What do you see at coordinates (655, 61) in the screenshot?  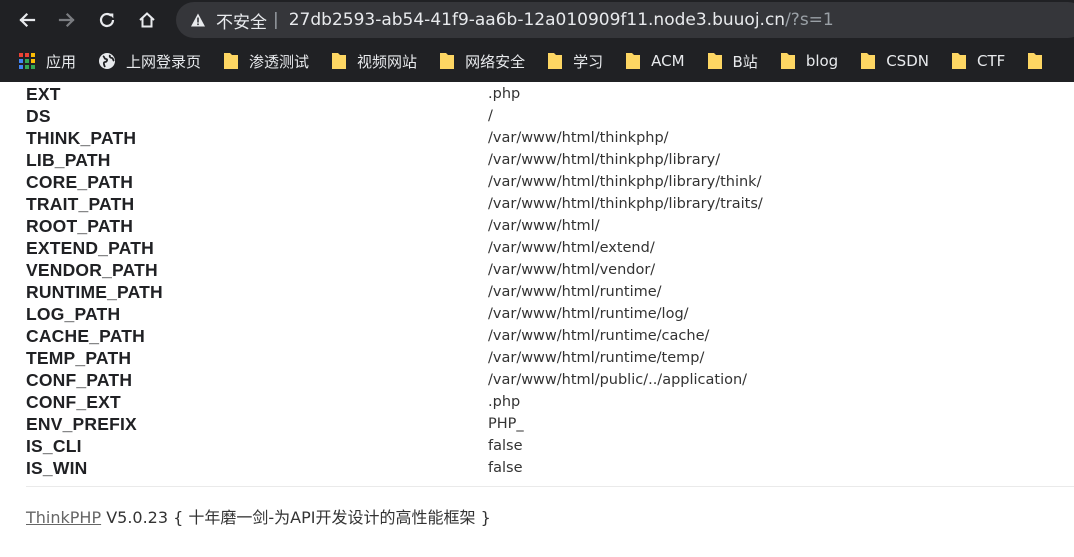 I see `bookmark-folder-acm: ACM` at bounding box center [655, 61].